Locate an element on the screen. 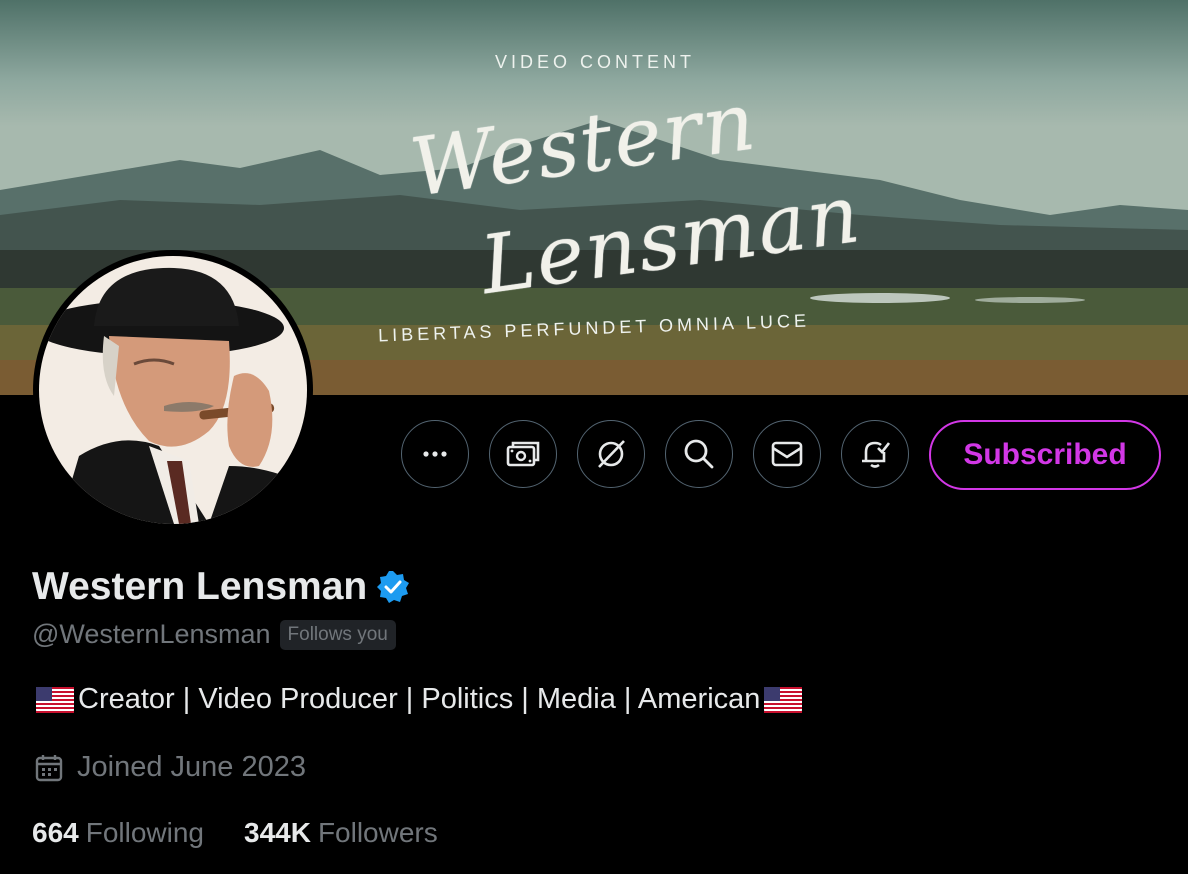  more-button is located at coordinates (435, 454).